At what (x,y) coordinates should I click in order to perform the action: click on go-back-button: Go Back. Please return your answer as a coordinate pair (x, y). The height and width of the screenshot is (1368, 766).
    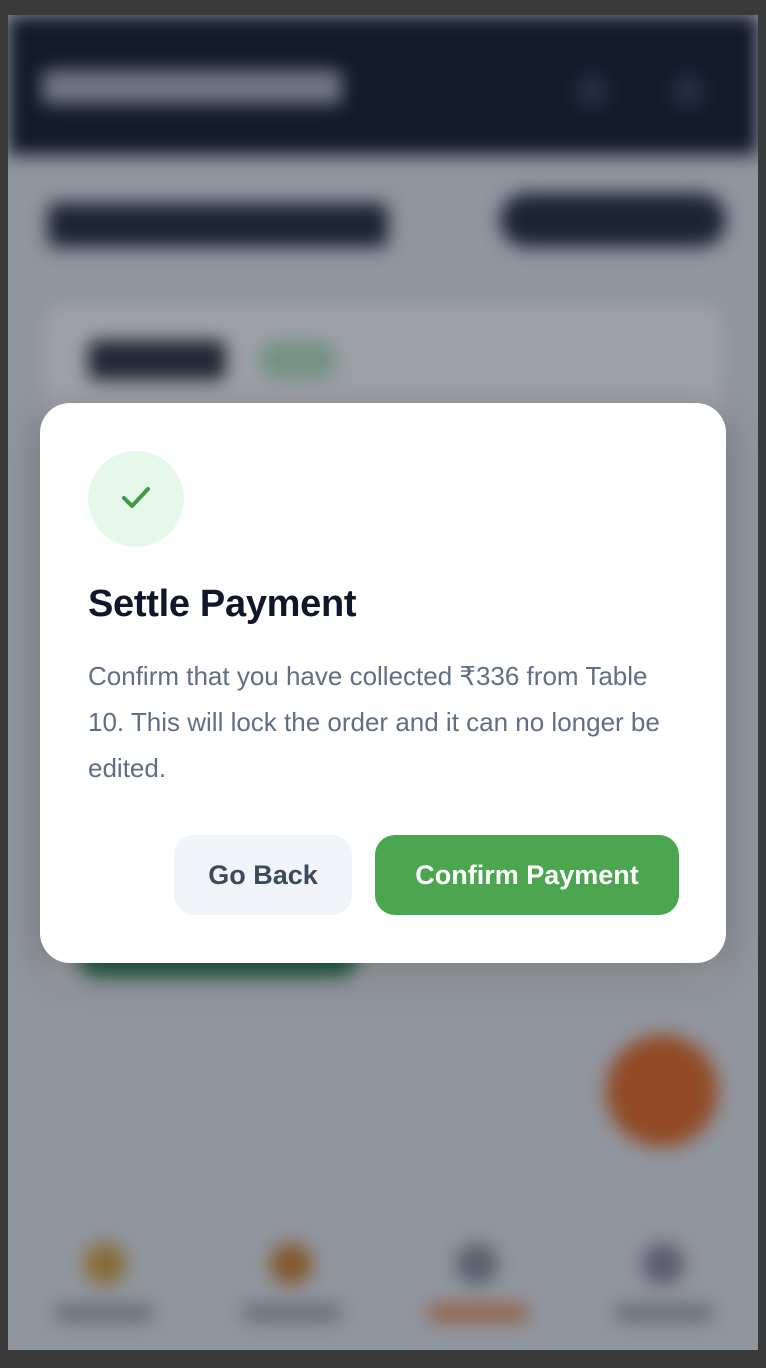
    Looking at the image, I should click on (263, 875).